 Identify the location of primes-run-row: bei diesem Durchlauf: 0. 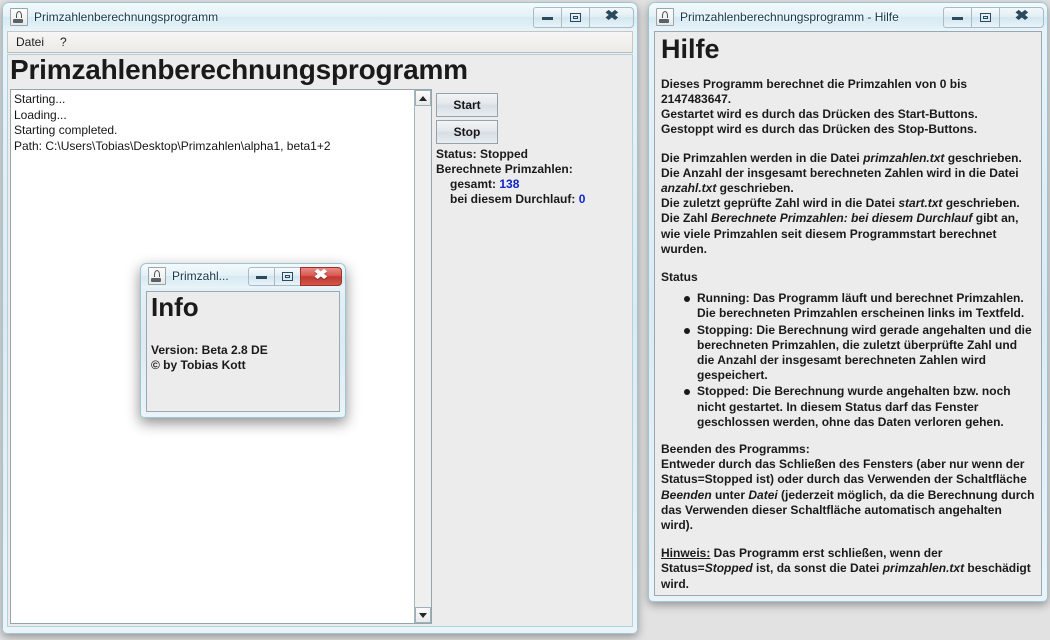
(533, 199).